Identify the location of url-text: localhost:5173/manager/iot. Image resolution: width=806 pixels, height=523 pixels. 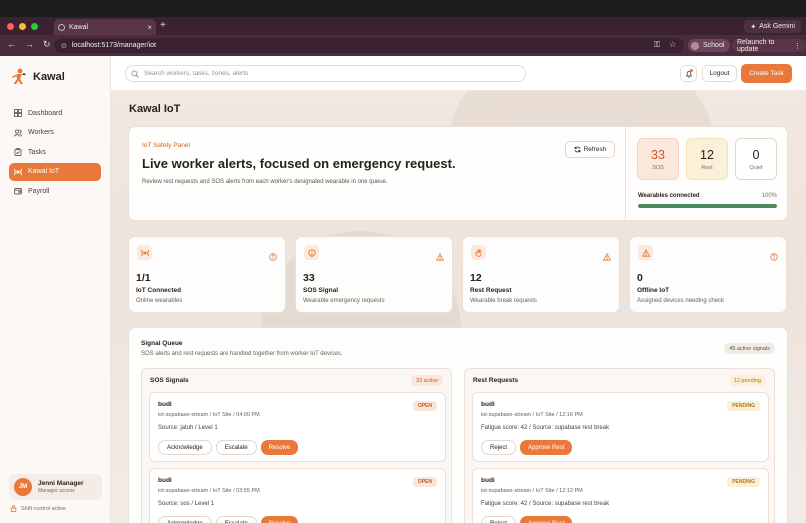
(113, 45).